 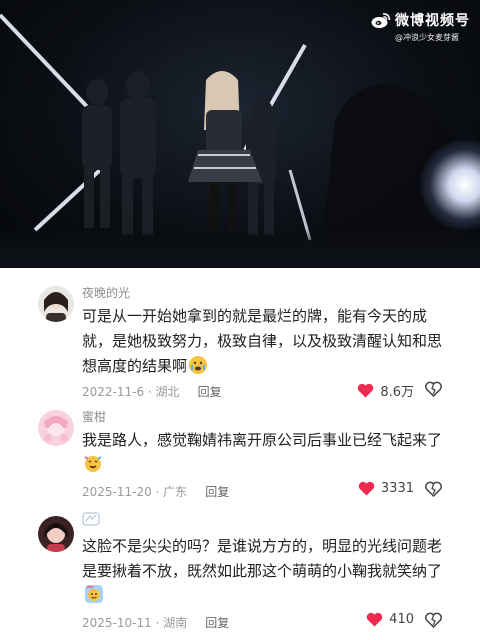 I want to click on party-face-icon, so click(x=93, y=464).